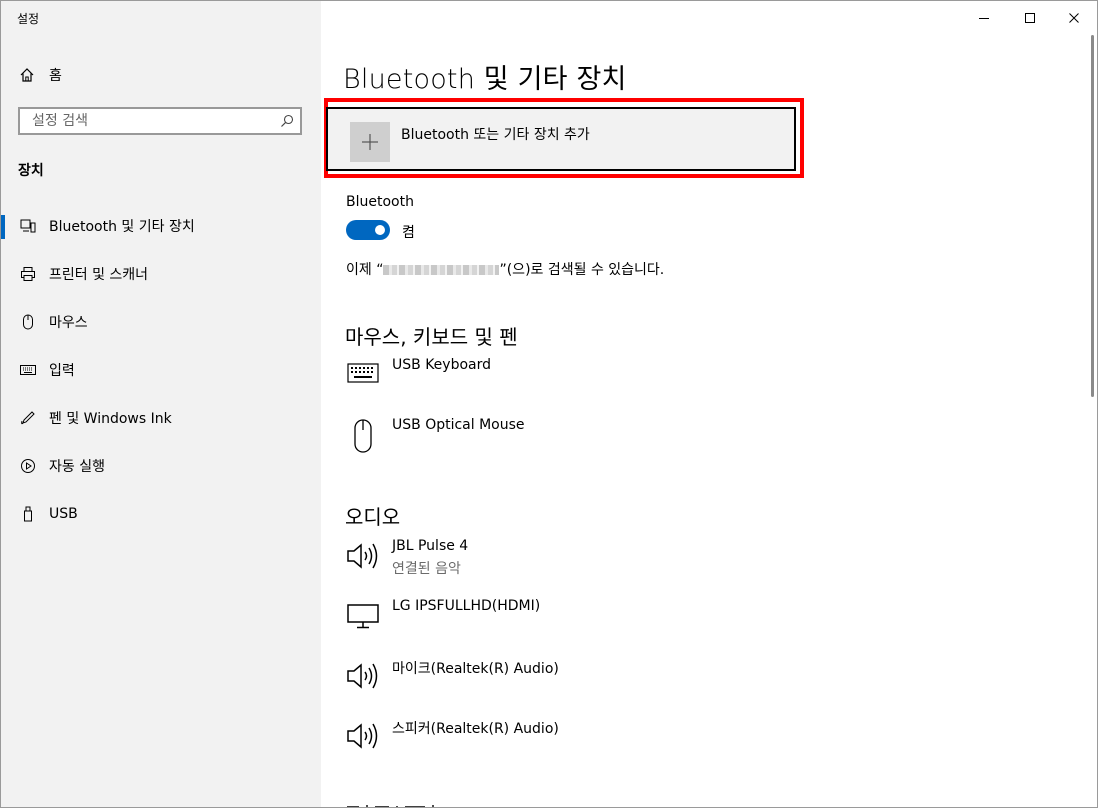  Describe the element at coordinates (595, 681) in the screenshot. I see `device-item: 마이크(Realtek(R) Audio)` at that location.